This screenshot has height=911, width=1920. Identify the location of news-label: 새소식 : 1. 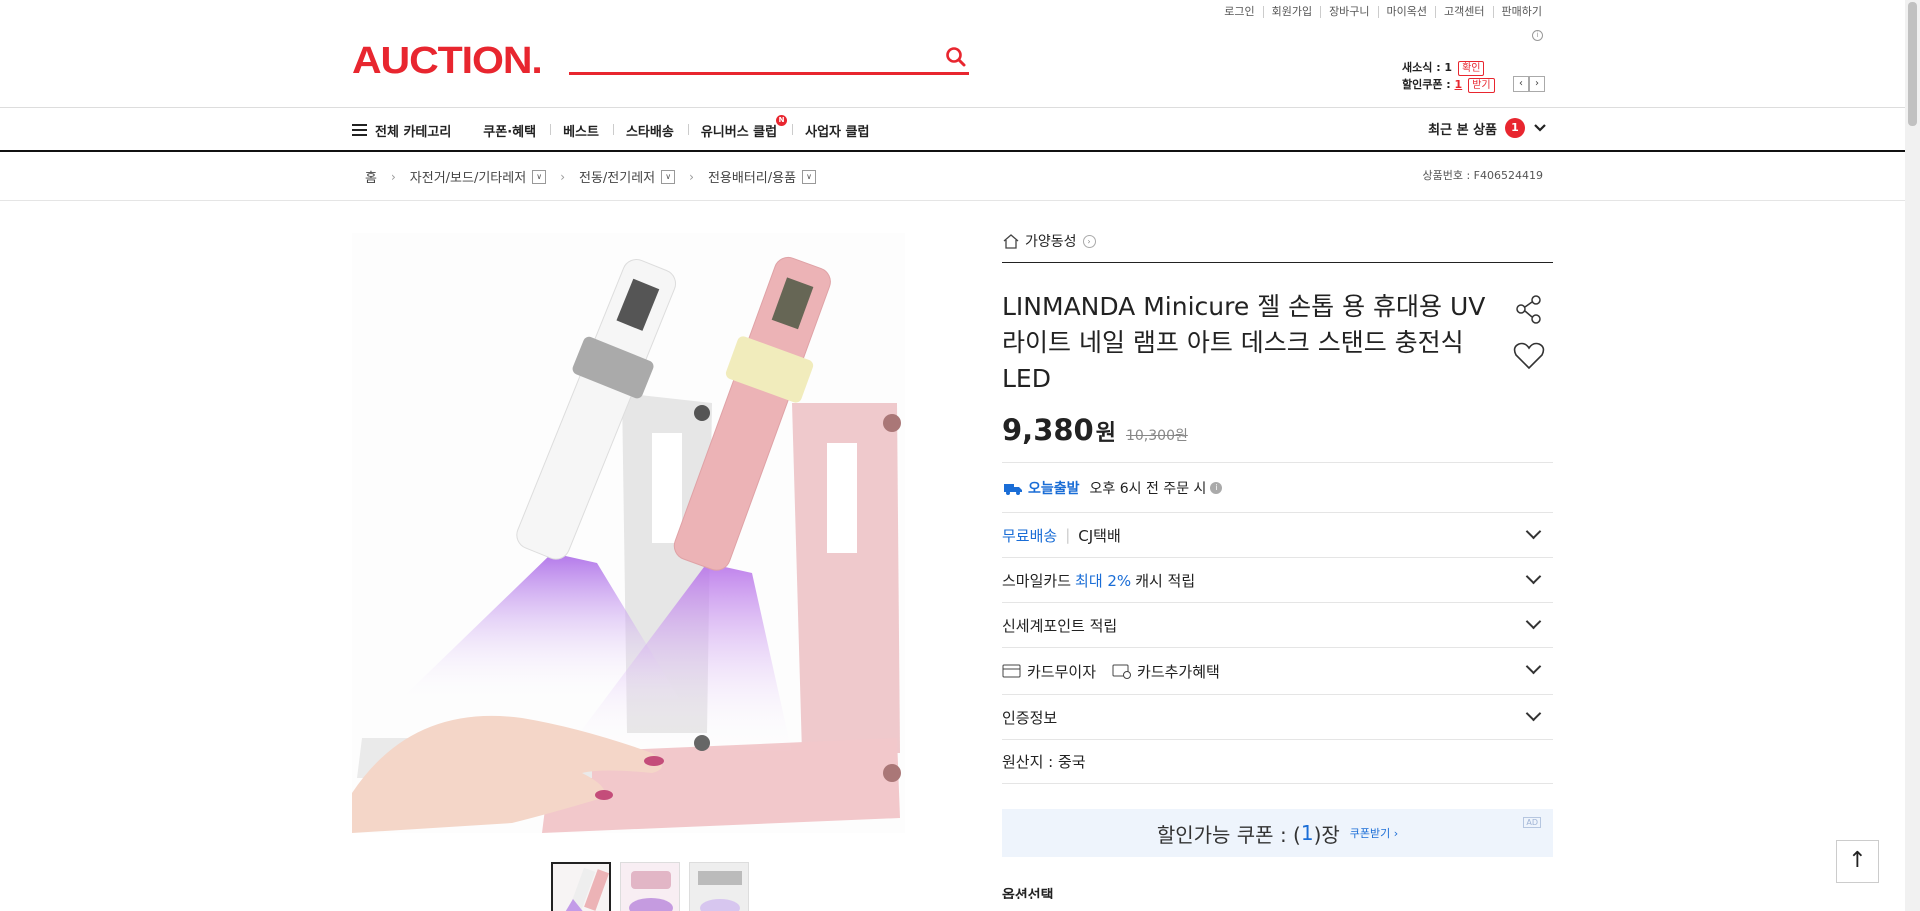
(1427, 67).